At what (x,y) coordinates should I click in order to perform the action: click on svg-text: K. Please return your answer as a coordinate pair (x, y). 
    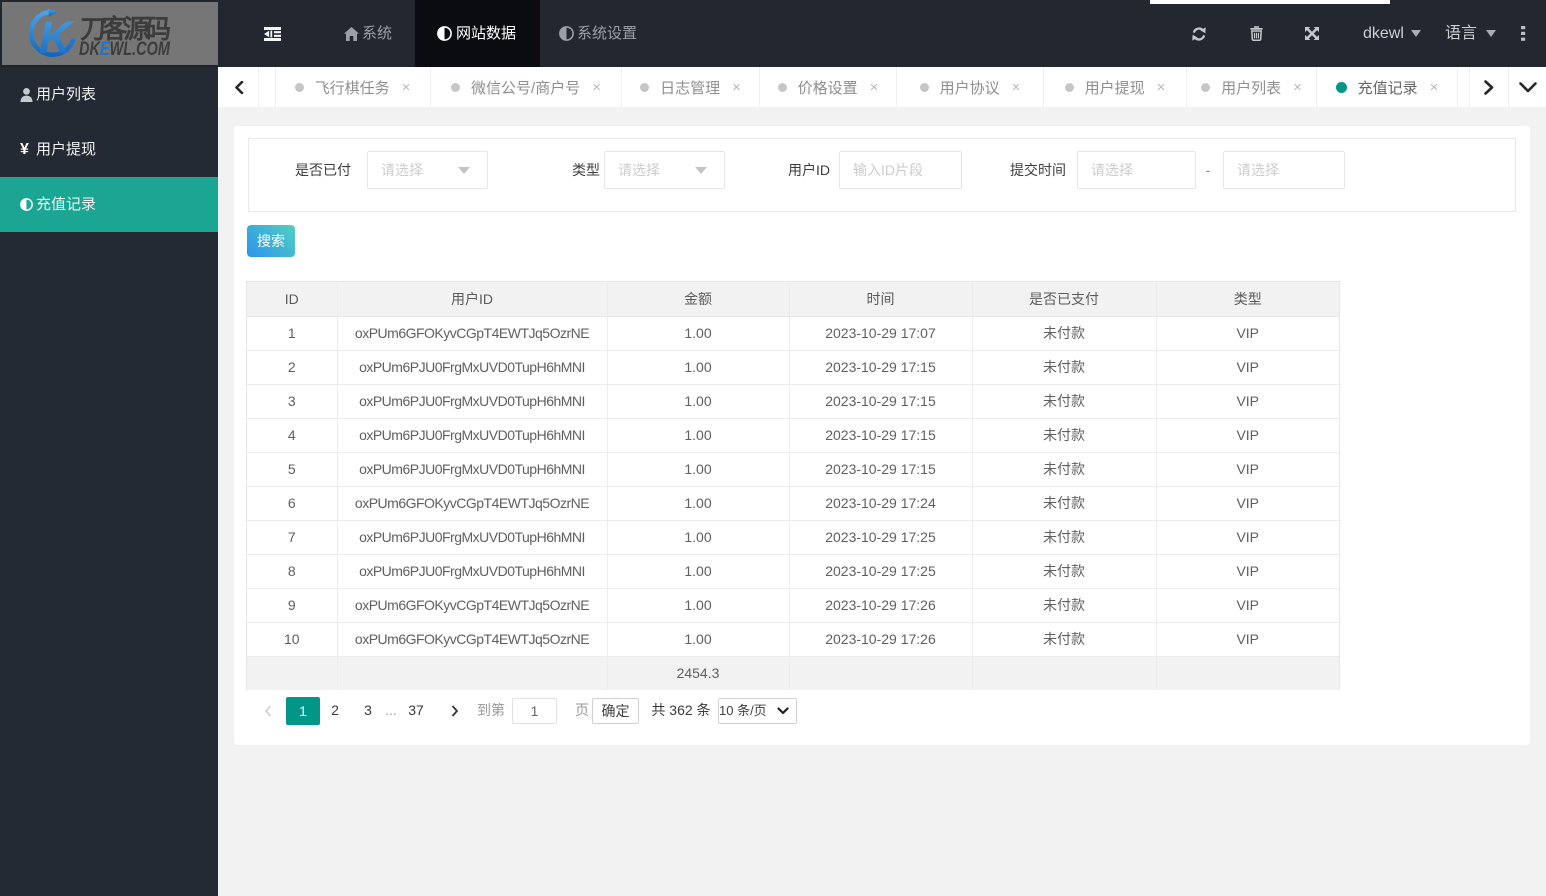
    Looking at the image, I should click on (57, 37).